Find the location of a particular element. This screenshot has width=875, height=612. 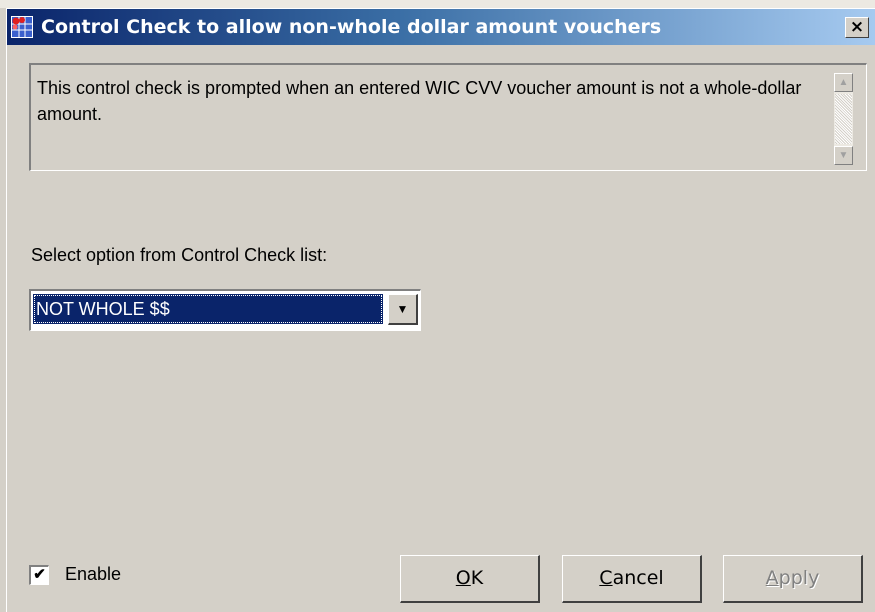

dropdown-button: ▼ is located at coordinates (403, 309).